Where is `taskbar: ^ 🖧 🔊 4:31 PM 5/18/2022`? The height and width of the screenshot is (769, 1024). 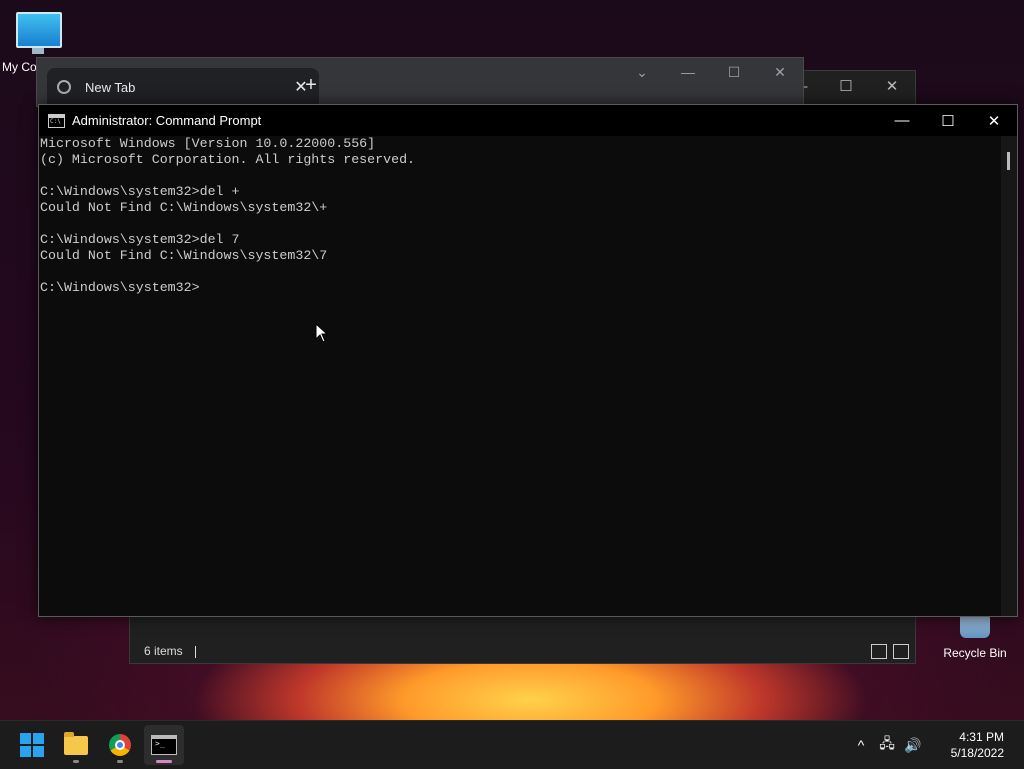 taskbar: ^ 🖧 🔊 4:31 PM 5/18/2022 is located at coordinates (512, 744).